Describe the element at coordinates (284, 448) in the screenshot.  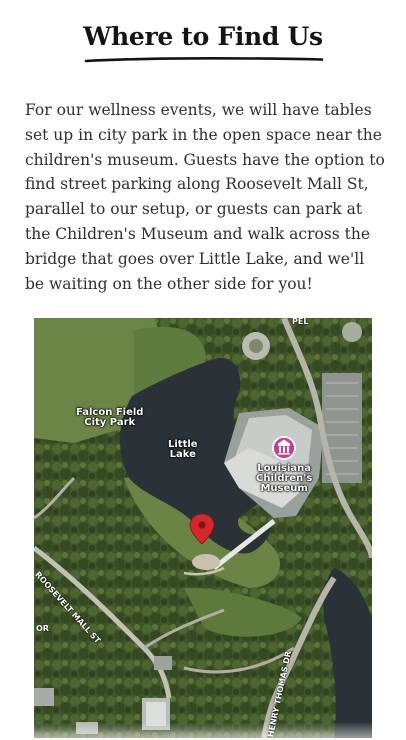
I see `museum-icon` at that location.